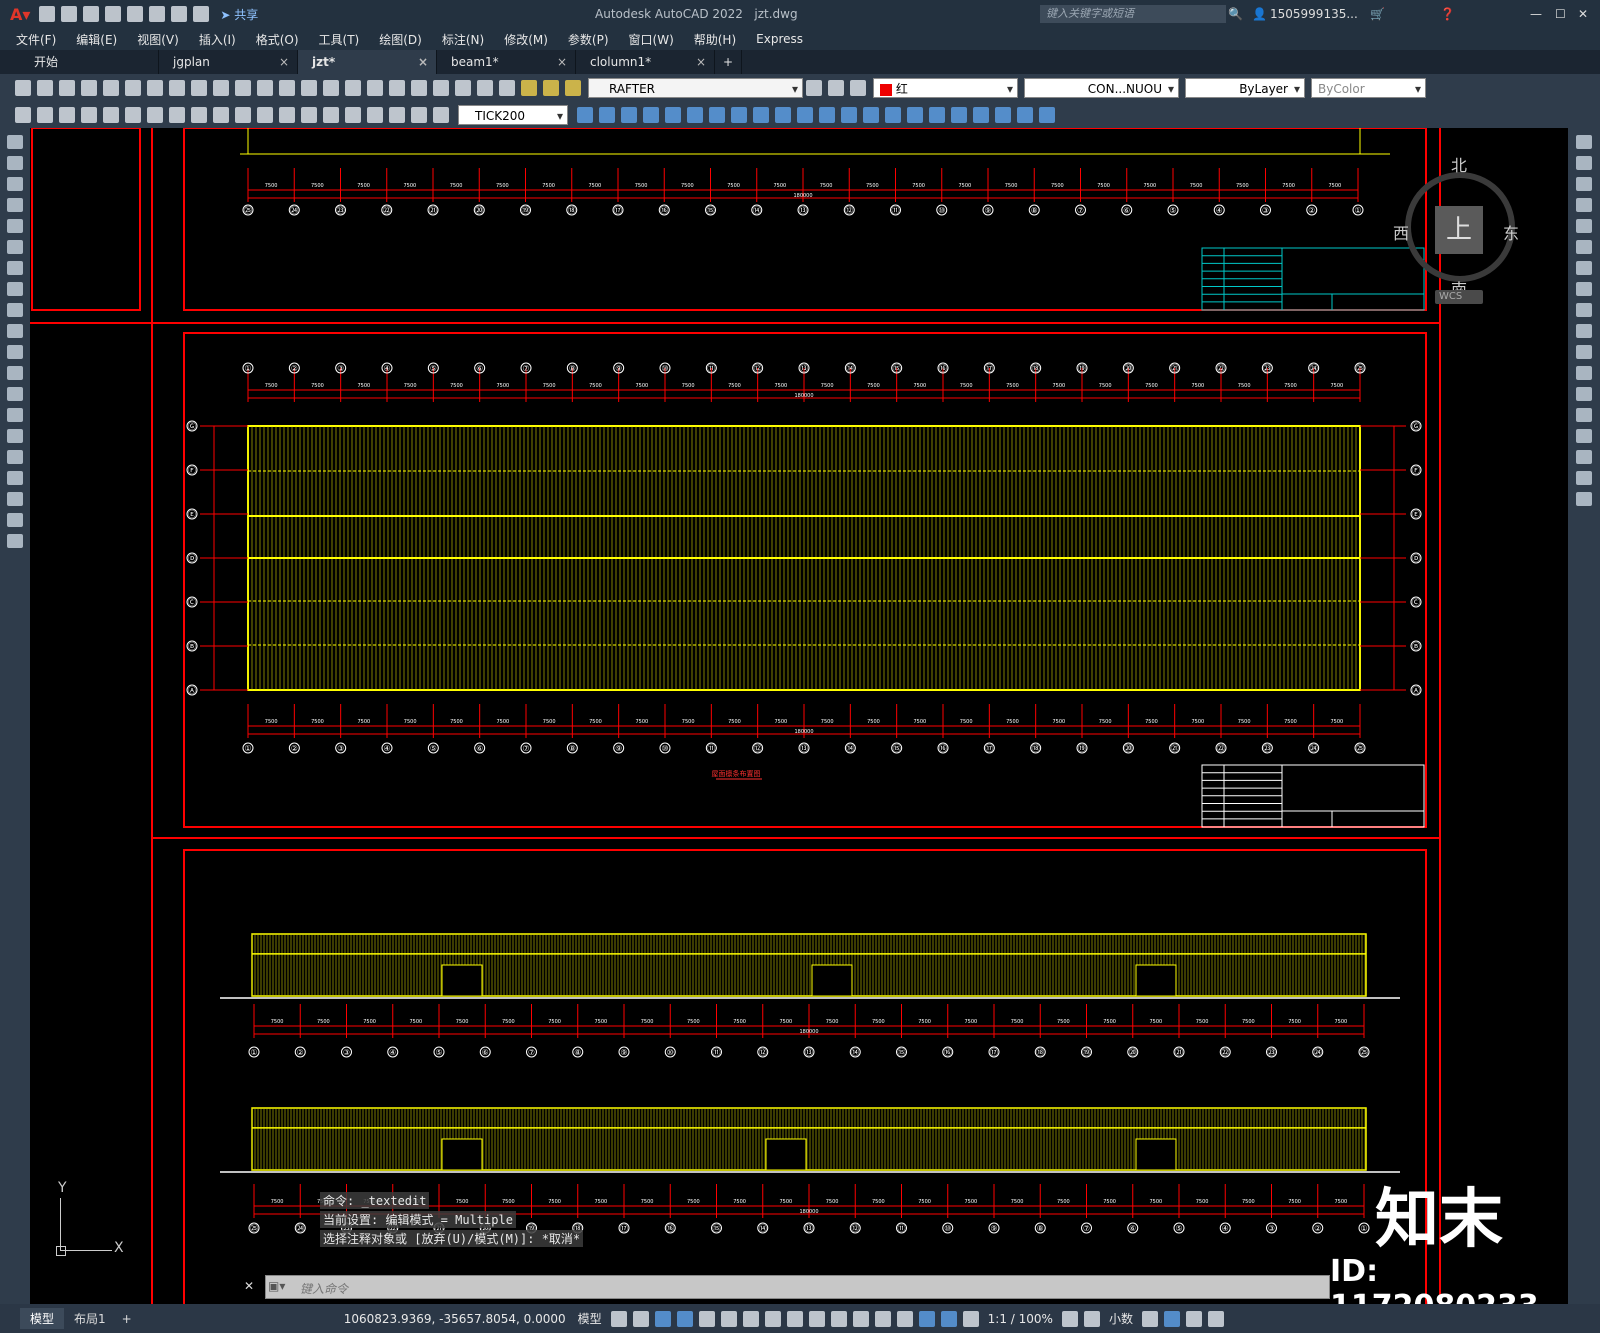 Image resolution: width=1600 pixels, height=1333 pixels. I want to click on lineweight-icon, so click(794, 1318).